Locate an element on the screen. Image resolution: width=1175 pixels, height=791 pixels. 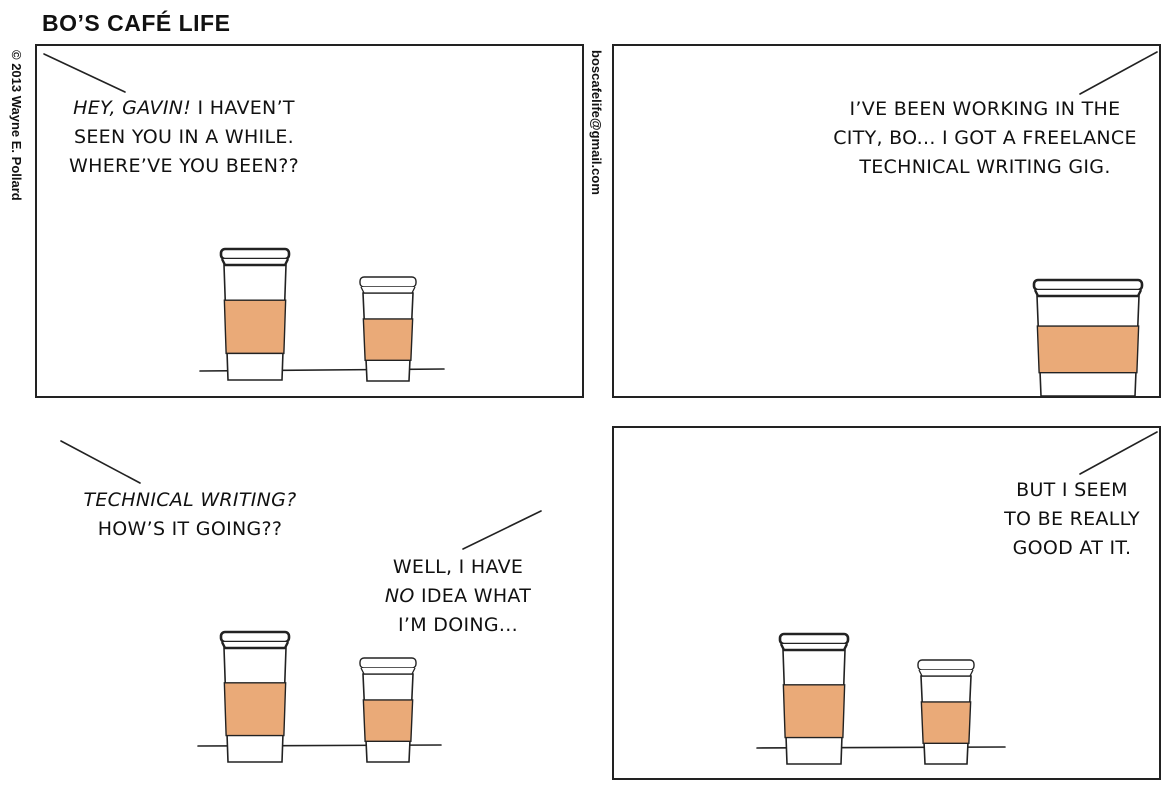
speech-line: CITY, BO... I GOT A FREELANCE is located at coordinates (985, 138).